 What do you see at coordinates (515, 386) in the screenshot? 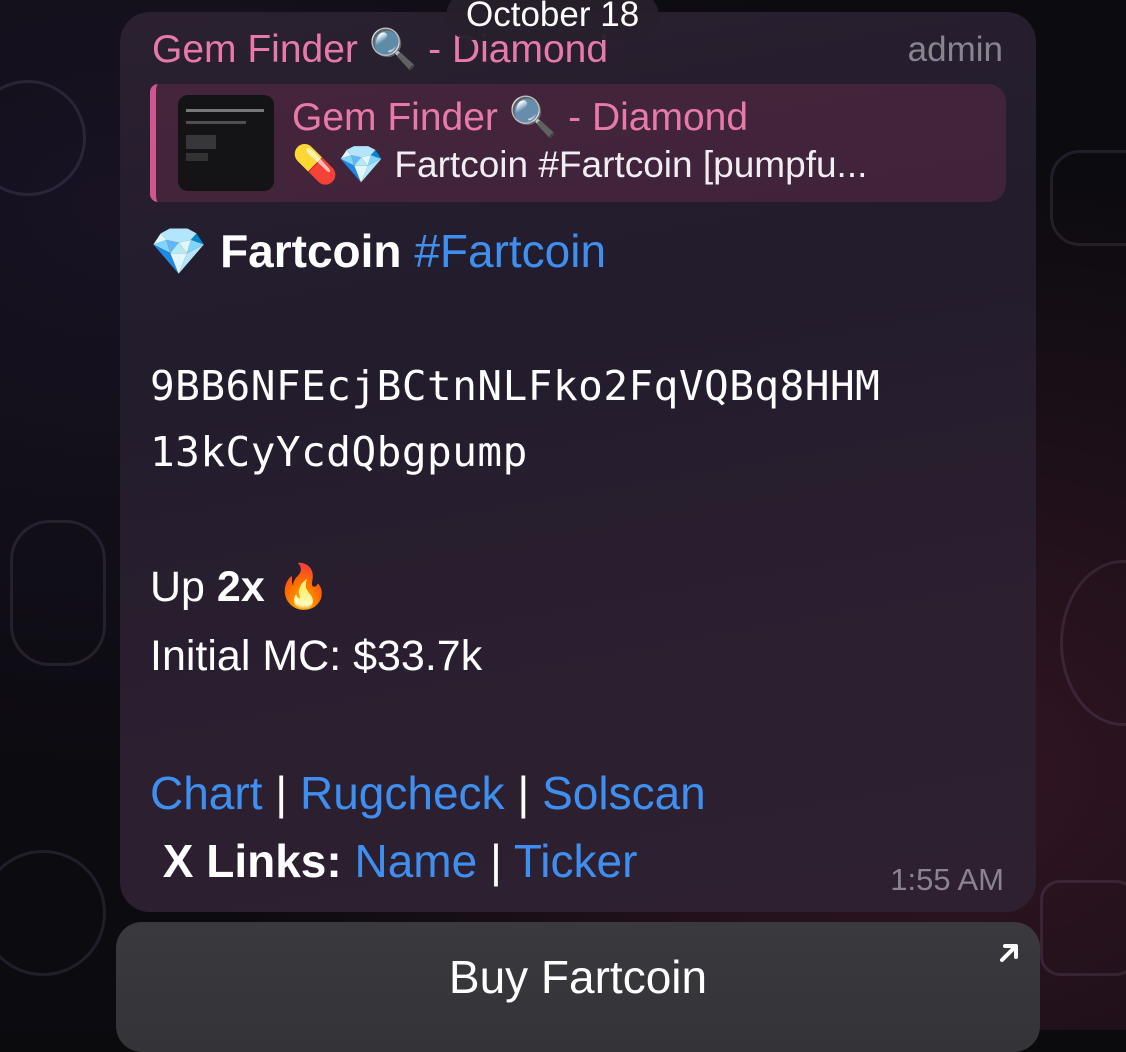
I see `contract-address-line-1: 9BB6NFEcjBCtnNLFko2FqVQBq8HHM` at bounding box center [515, 386].